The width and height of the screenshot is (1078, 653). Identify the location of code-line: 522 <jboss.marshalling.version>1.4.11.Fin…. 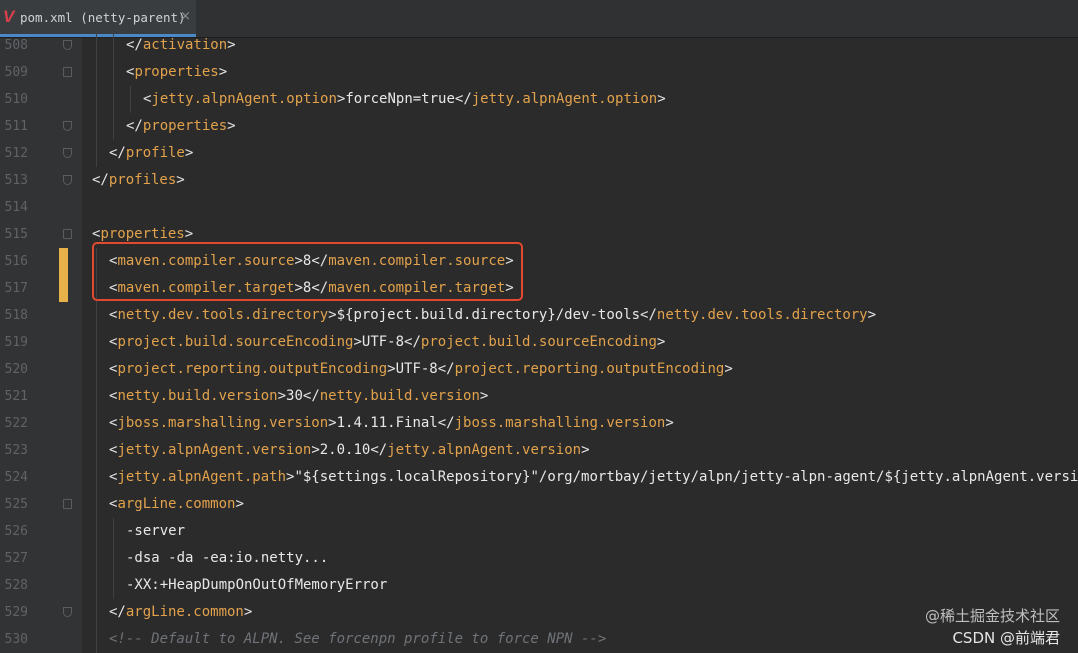
(539, 423).